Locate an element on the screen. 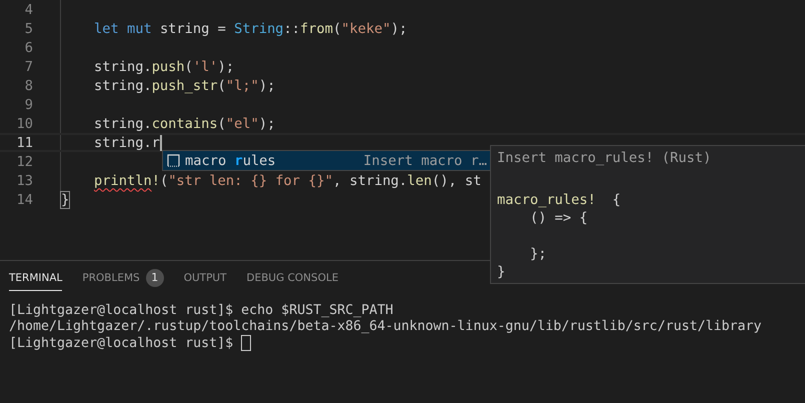 This screenshot has width=805, height=403. line-number: 12 is located at coordinates (24, 162).